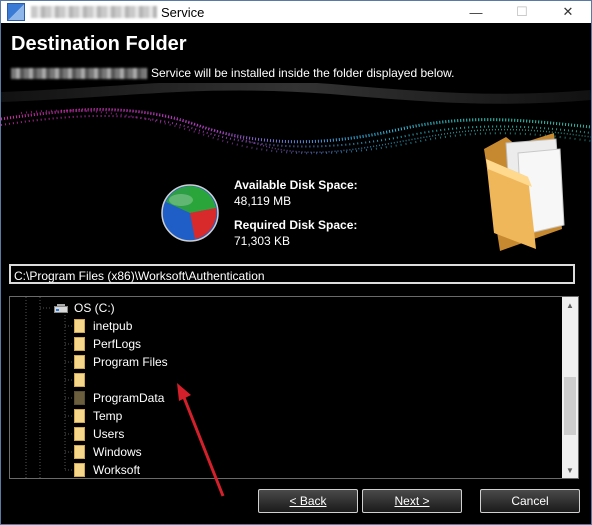  I want to click on close-button: ✕, so click(568, 12).